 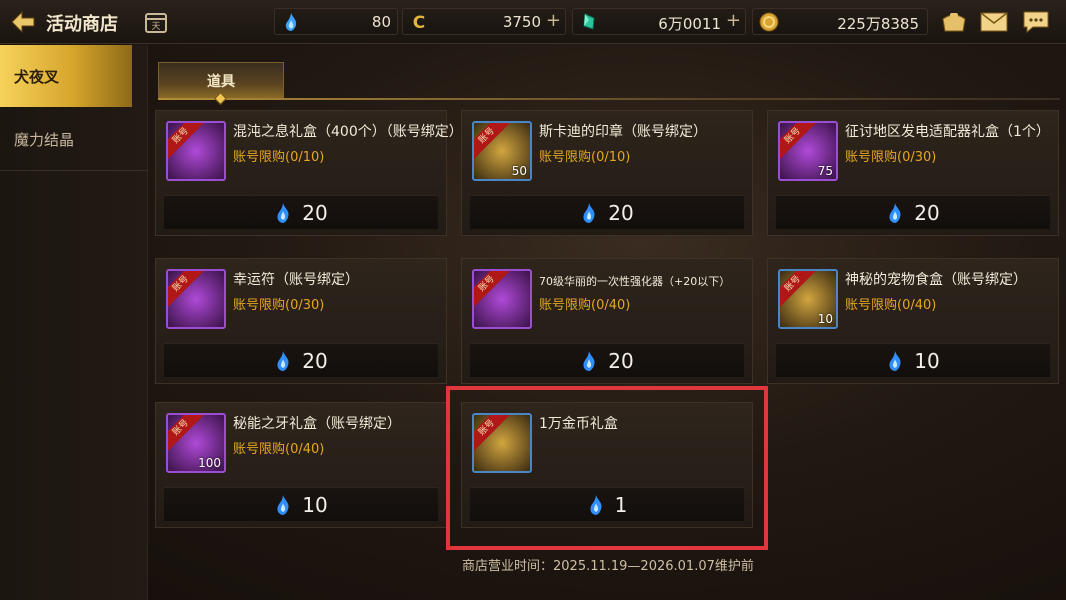 I want to click on top-bar: 活动商店 天 80 C 3750 + 6万0011 + 225万8385, so click(x=533, y=22).